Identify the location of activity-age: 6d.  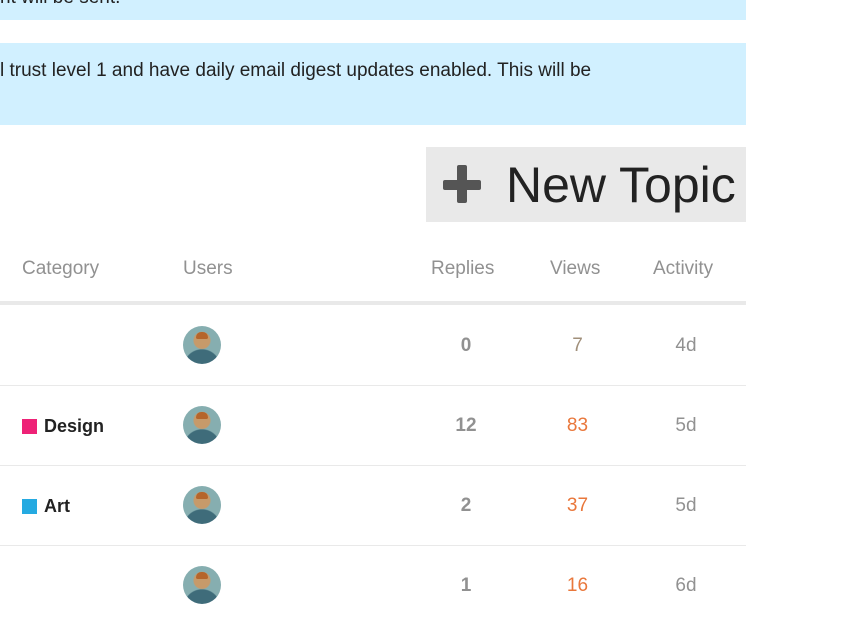
(686, 586).